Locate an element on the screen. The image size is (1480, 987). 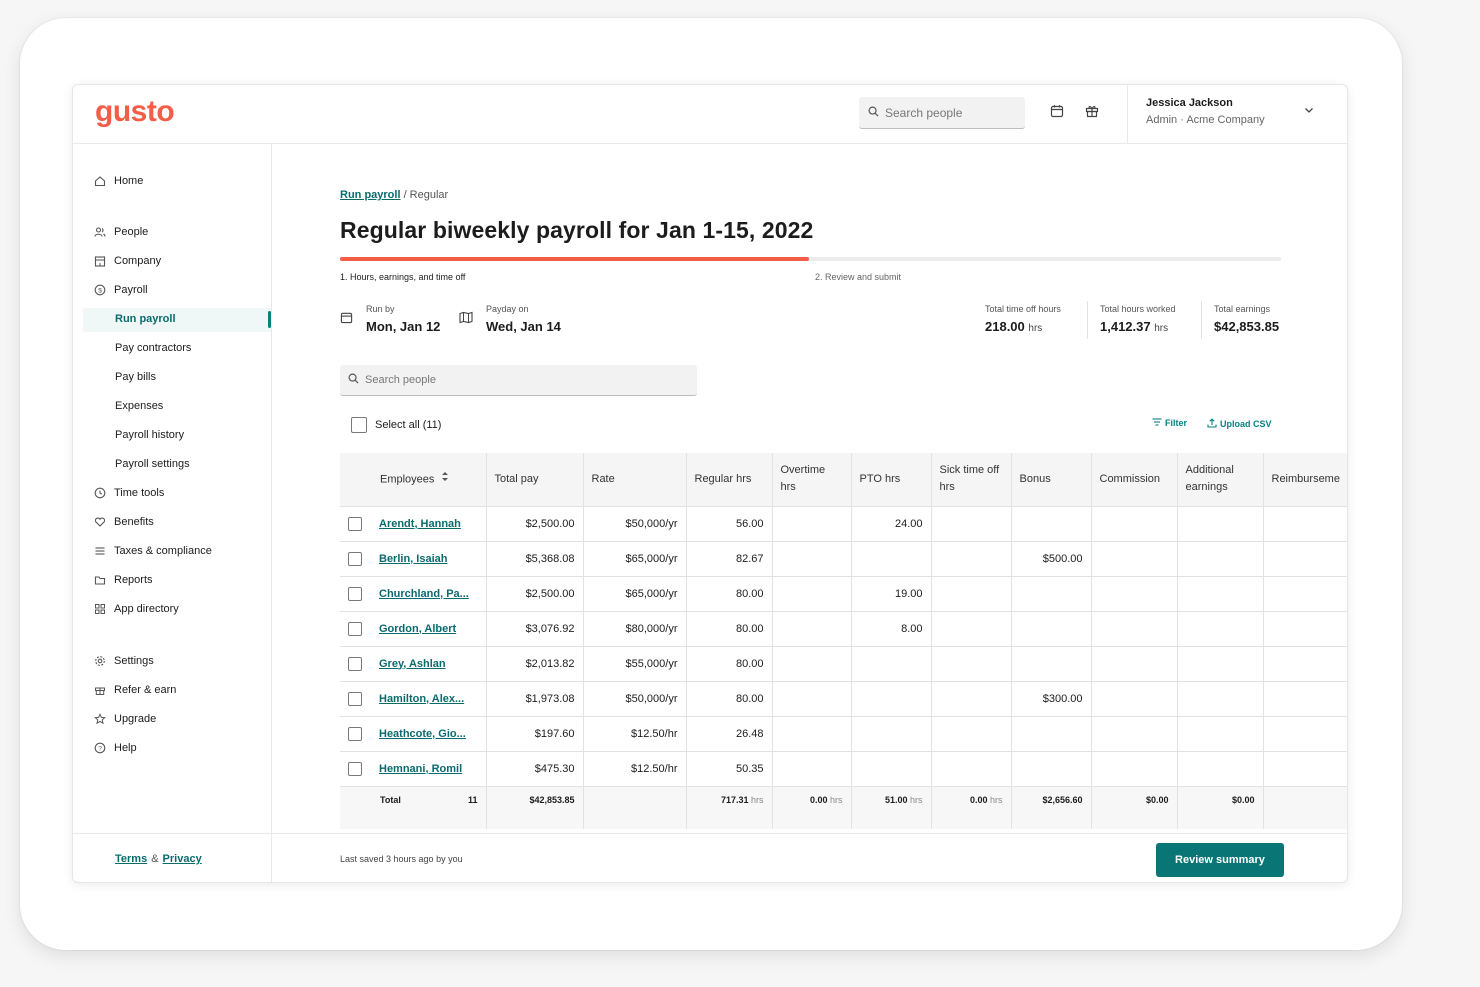
sidebar-item-company: Company is located at coordinates (127, 261).